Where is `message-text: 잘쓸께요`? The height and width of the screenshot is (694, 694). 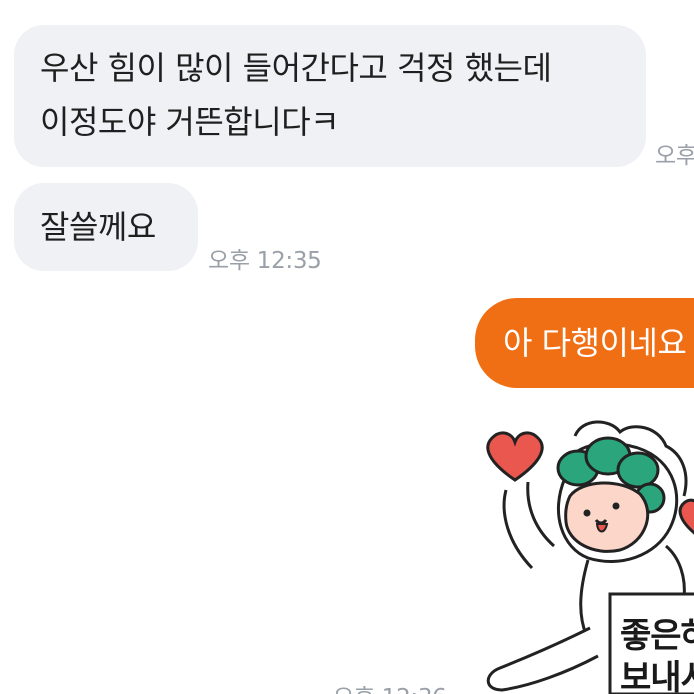
message-text: 잘쓸께요 is located at coordinates (98, 227).